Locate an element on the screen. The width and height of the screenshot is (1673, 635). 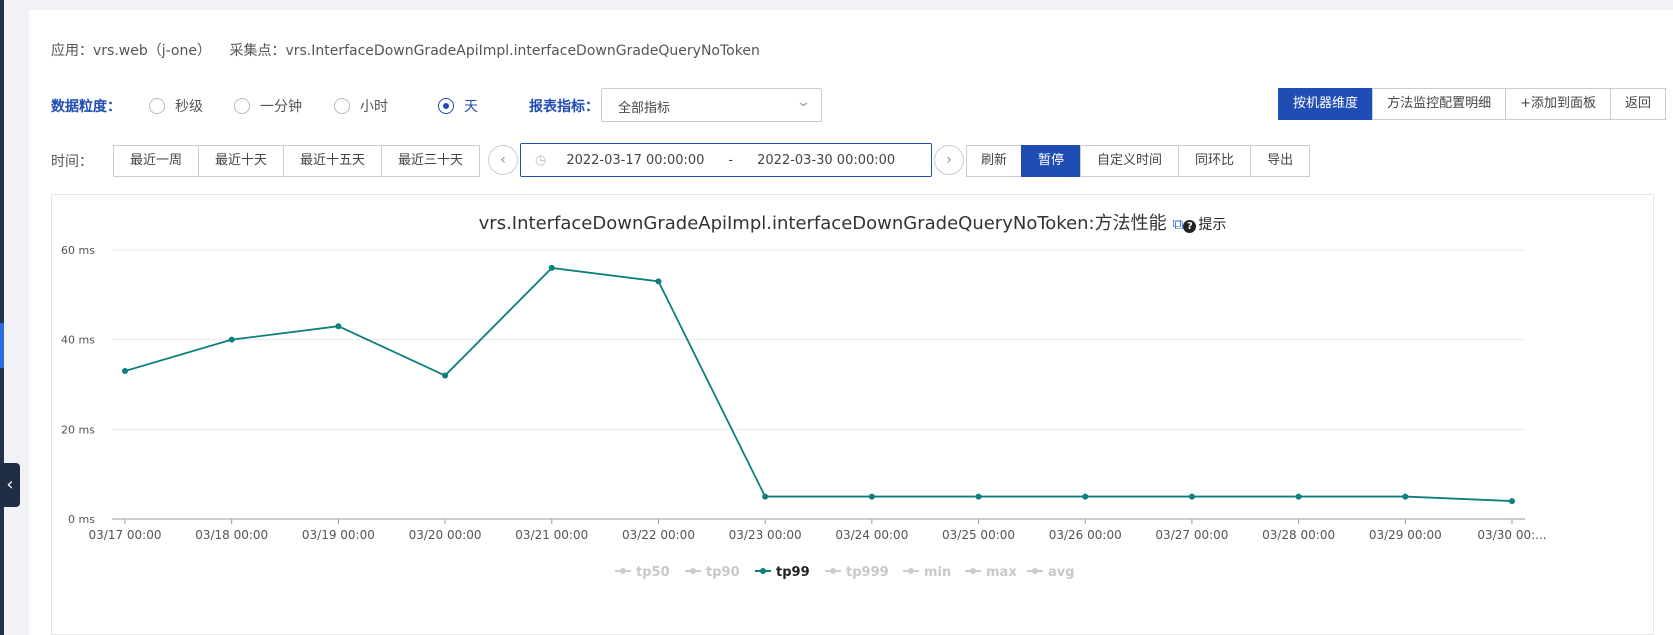
quick-time-group: 最近一周 最近十天 最近十五天 最近三十天 is located at coordinates (297, 161).